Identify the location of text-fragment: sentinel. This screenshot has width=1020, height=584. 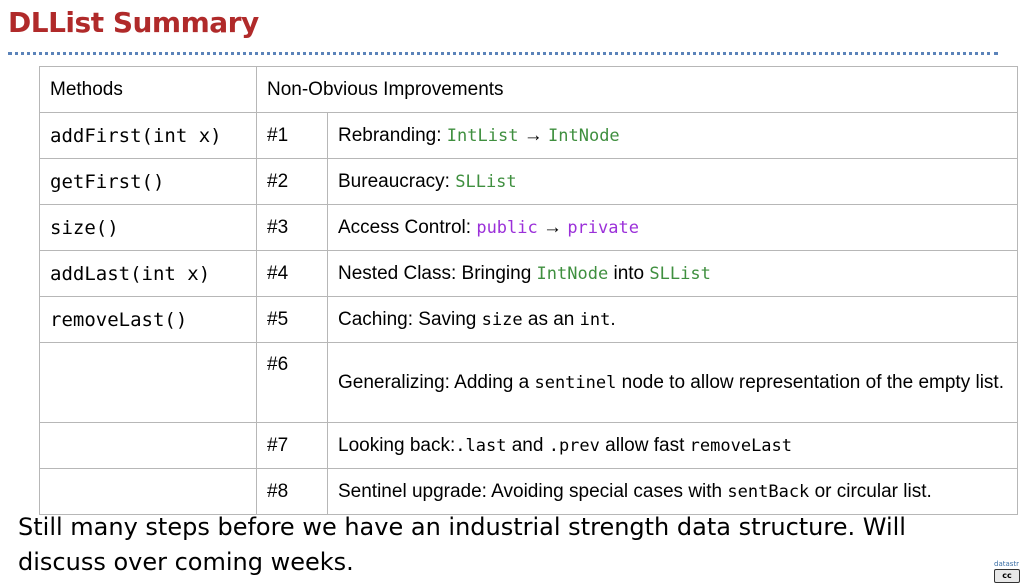
(575, 382).